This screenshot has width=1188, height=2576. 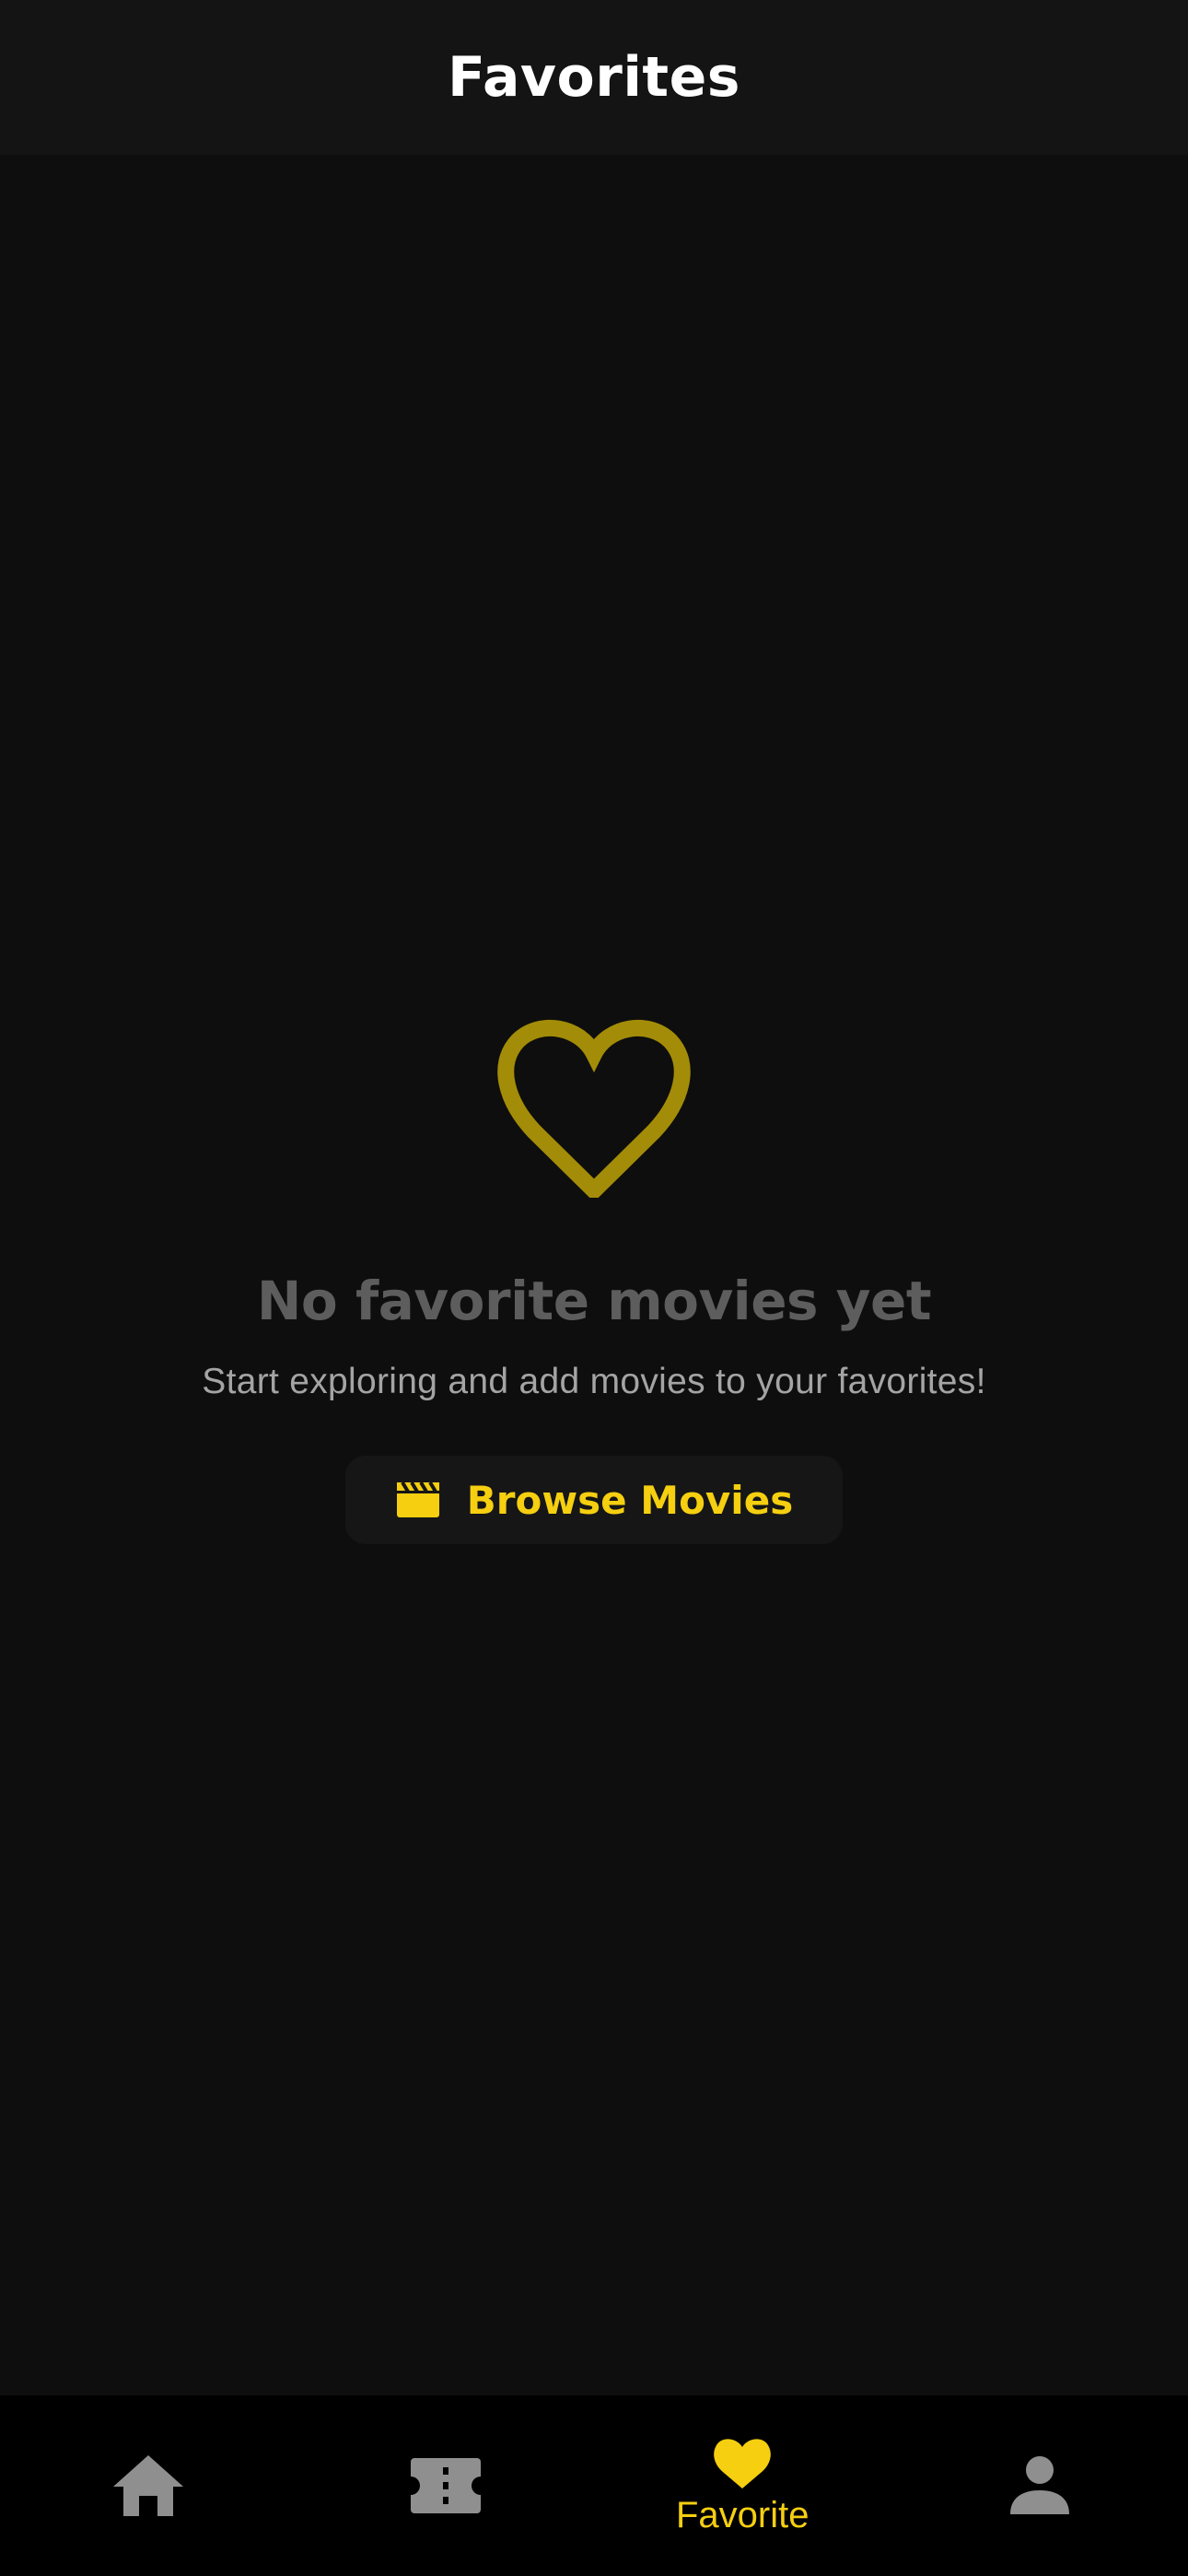 I want to click on heart-icon, so click(x=743, y=2463).